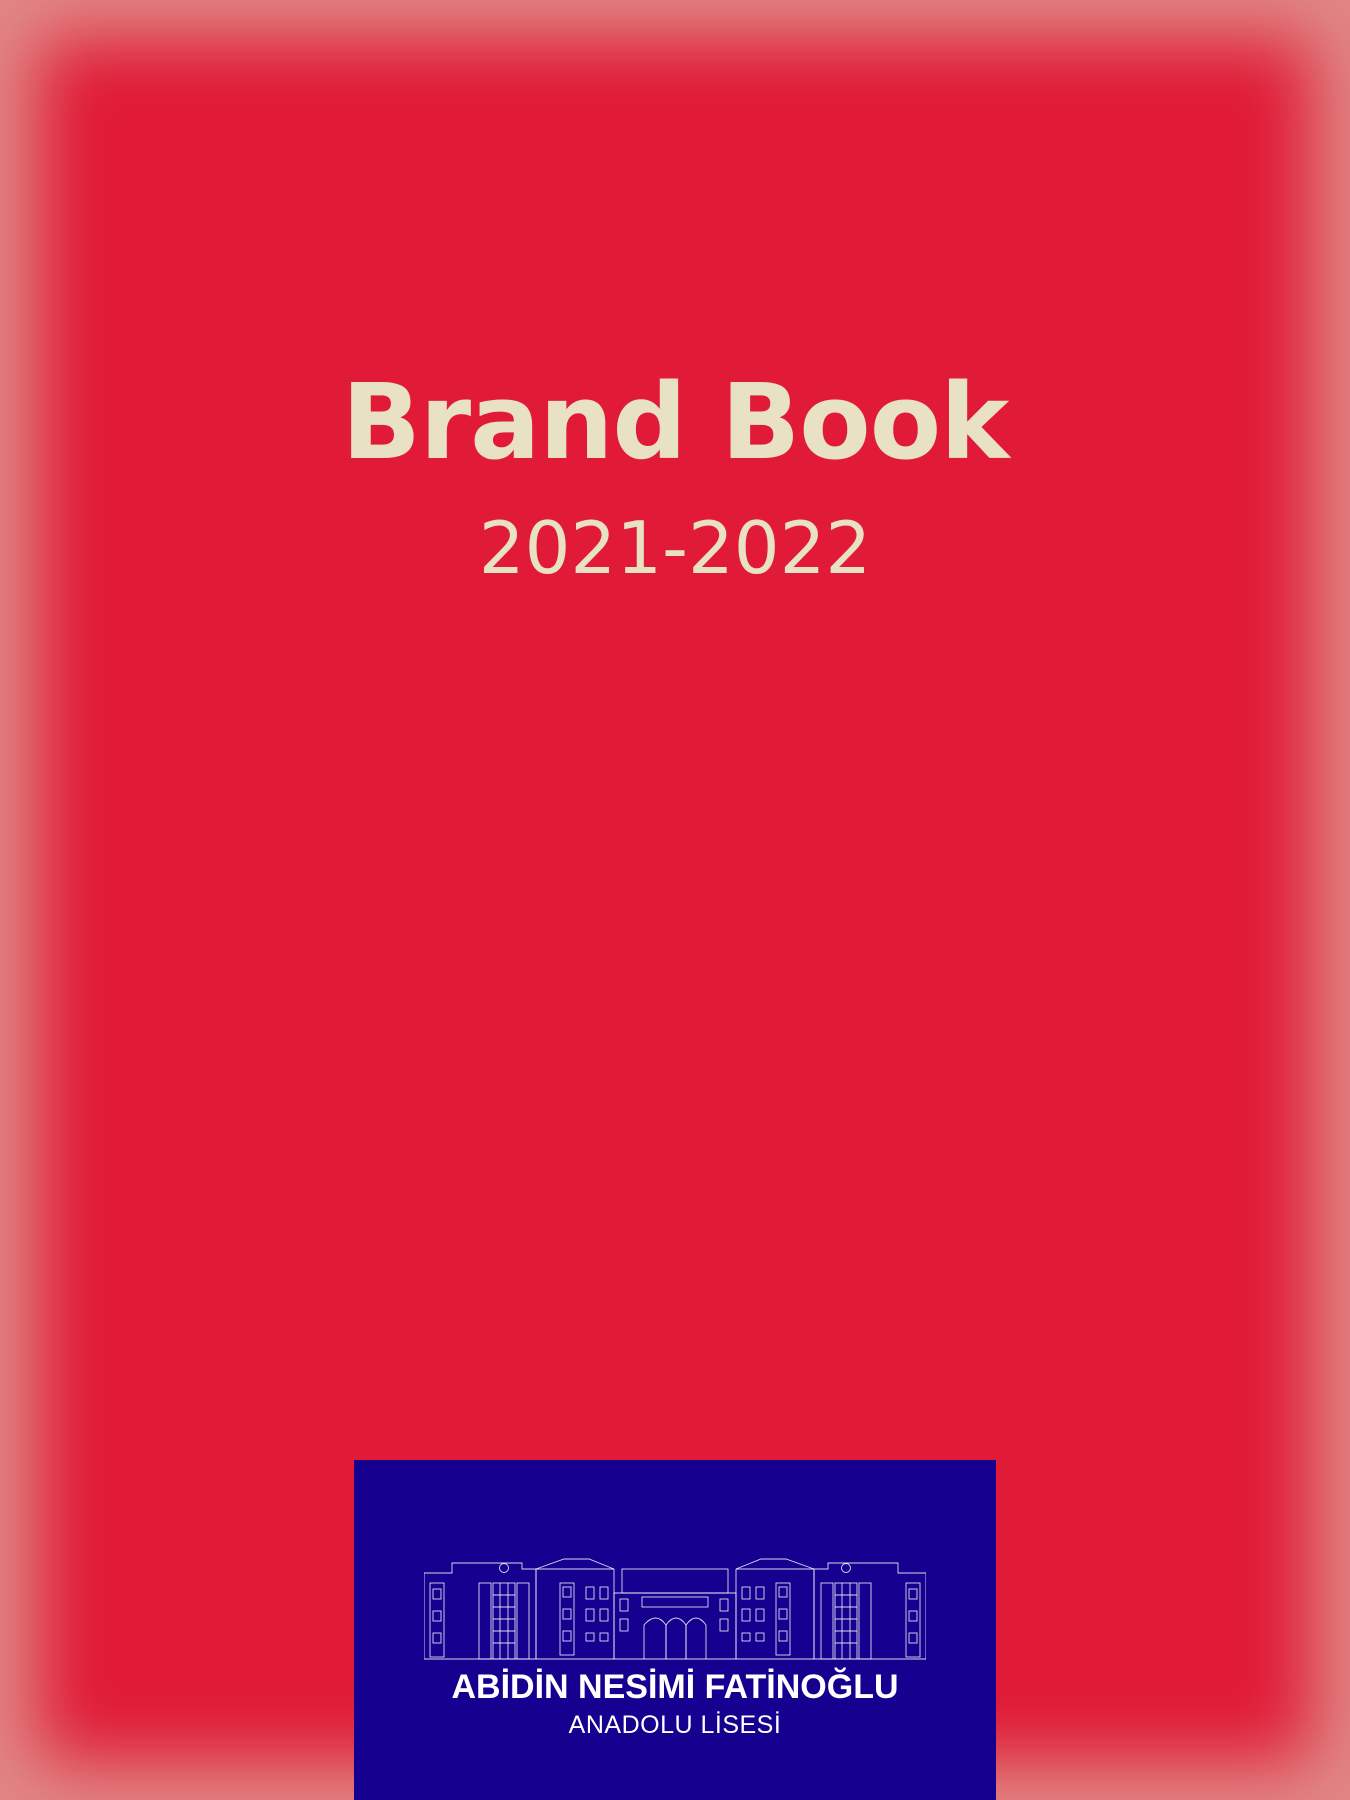 Image resolution: width=1350 pixels, height=1800 pixels. I want to click on school-logo-panel: ABİDİN NESİMİ FATİNOĞLU ANADOLU LİSESİ, so click(675, 1630).